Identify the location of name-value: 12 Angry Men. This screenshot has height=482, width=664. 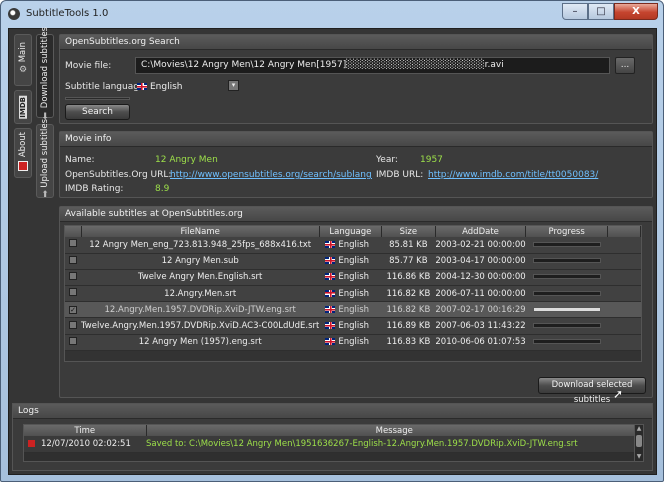
(186, 160).